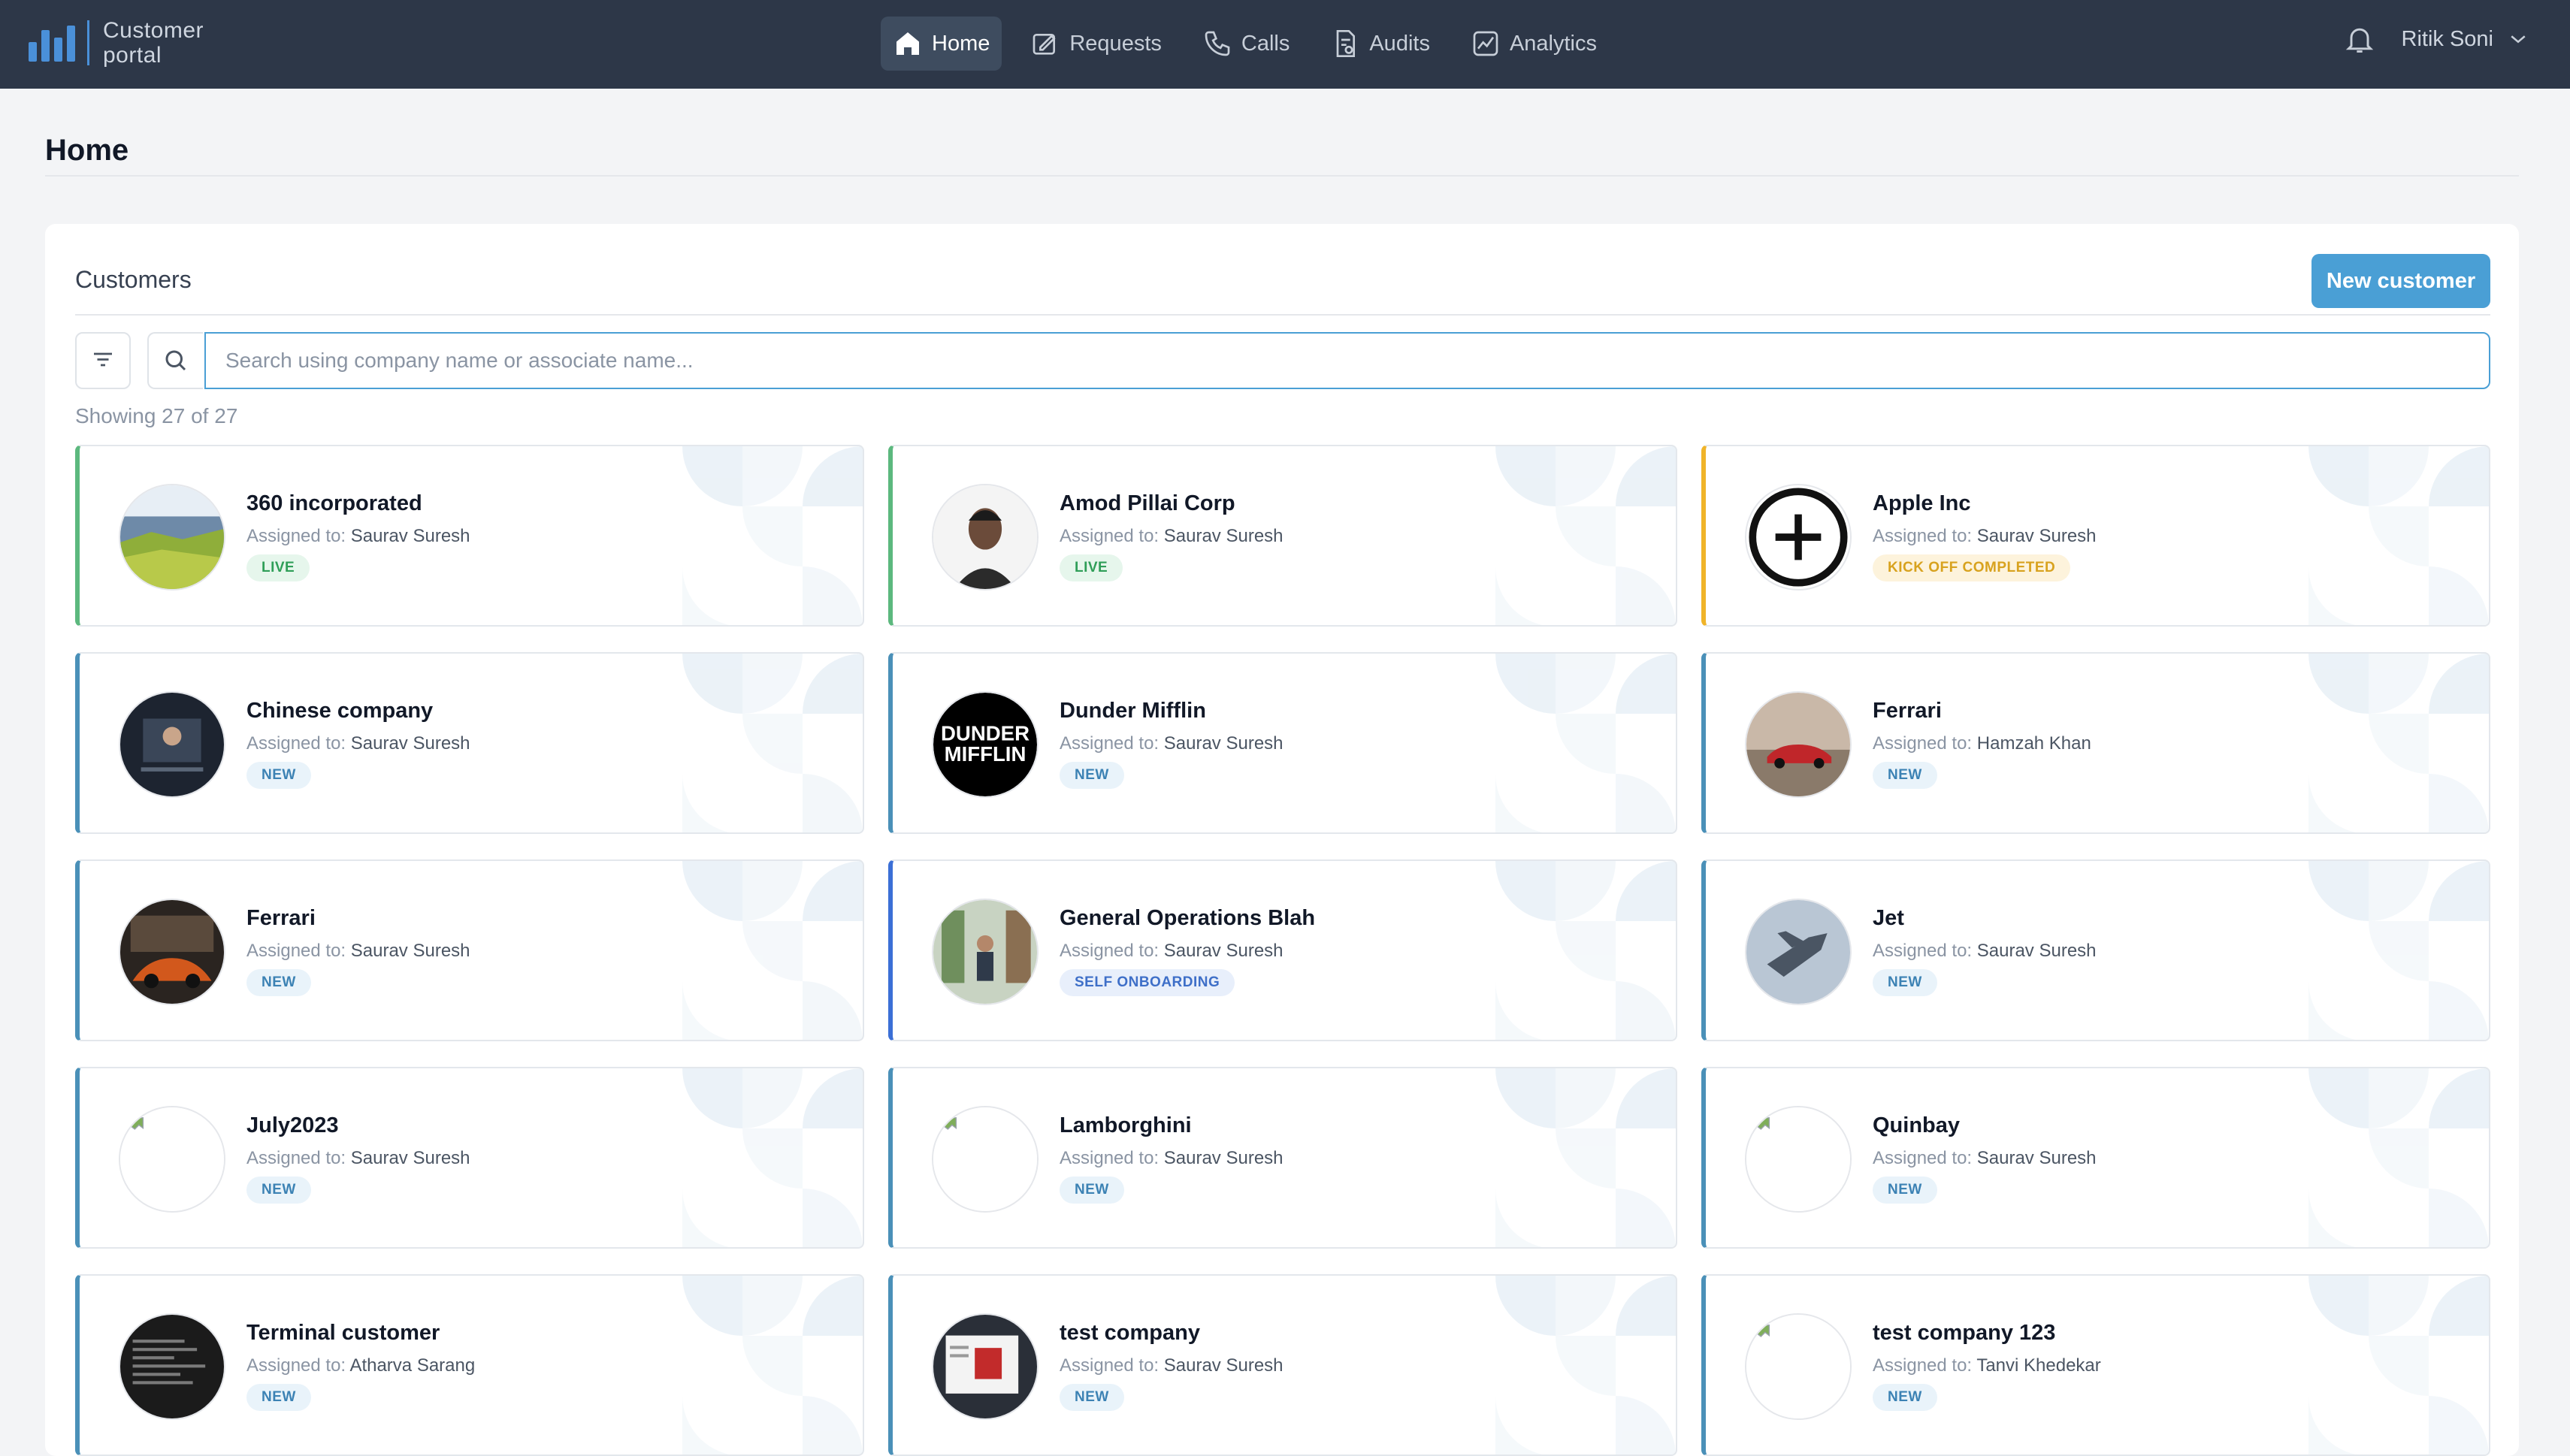 Image resolution: width=2570 pixels, height=1456 pixels. What do you see at coordinates (2359, 39) in the screenshot?
I see `bell-icon` at bounding box center [2359, 39].